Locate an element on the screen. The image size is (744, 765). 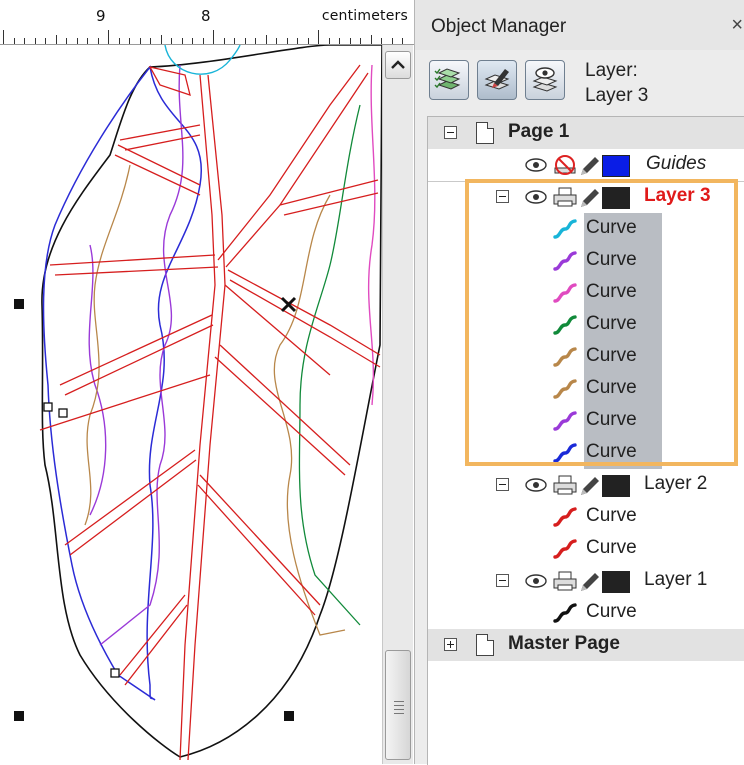
cyan-curve is located at coordinates (202, 60).